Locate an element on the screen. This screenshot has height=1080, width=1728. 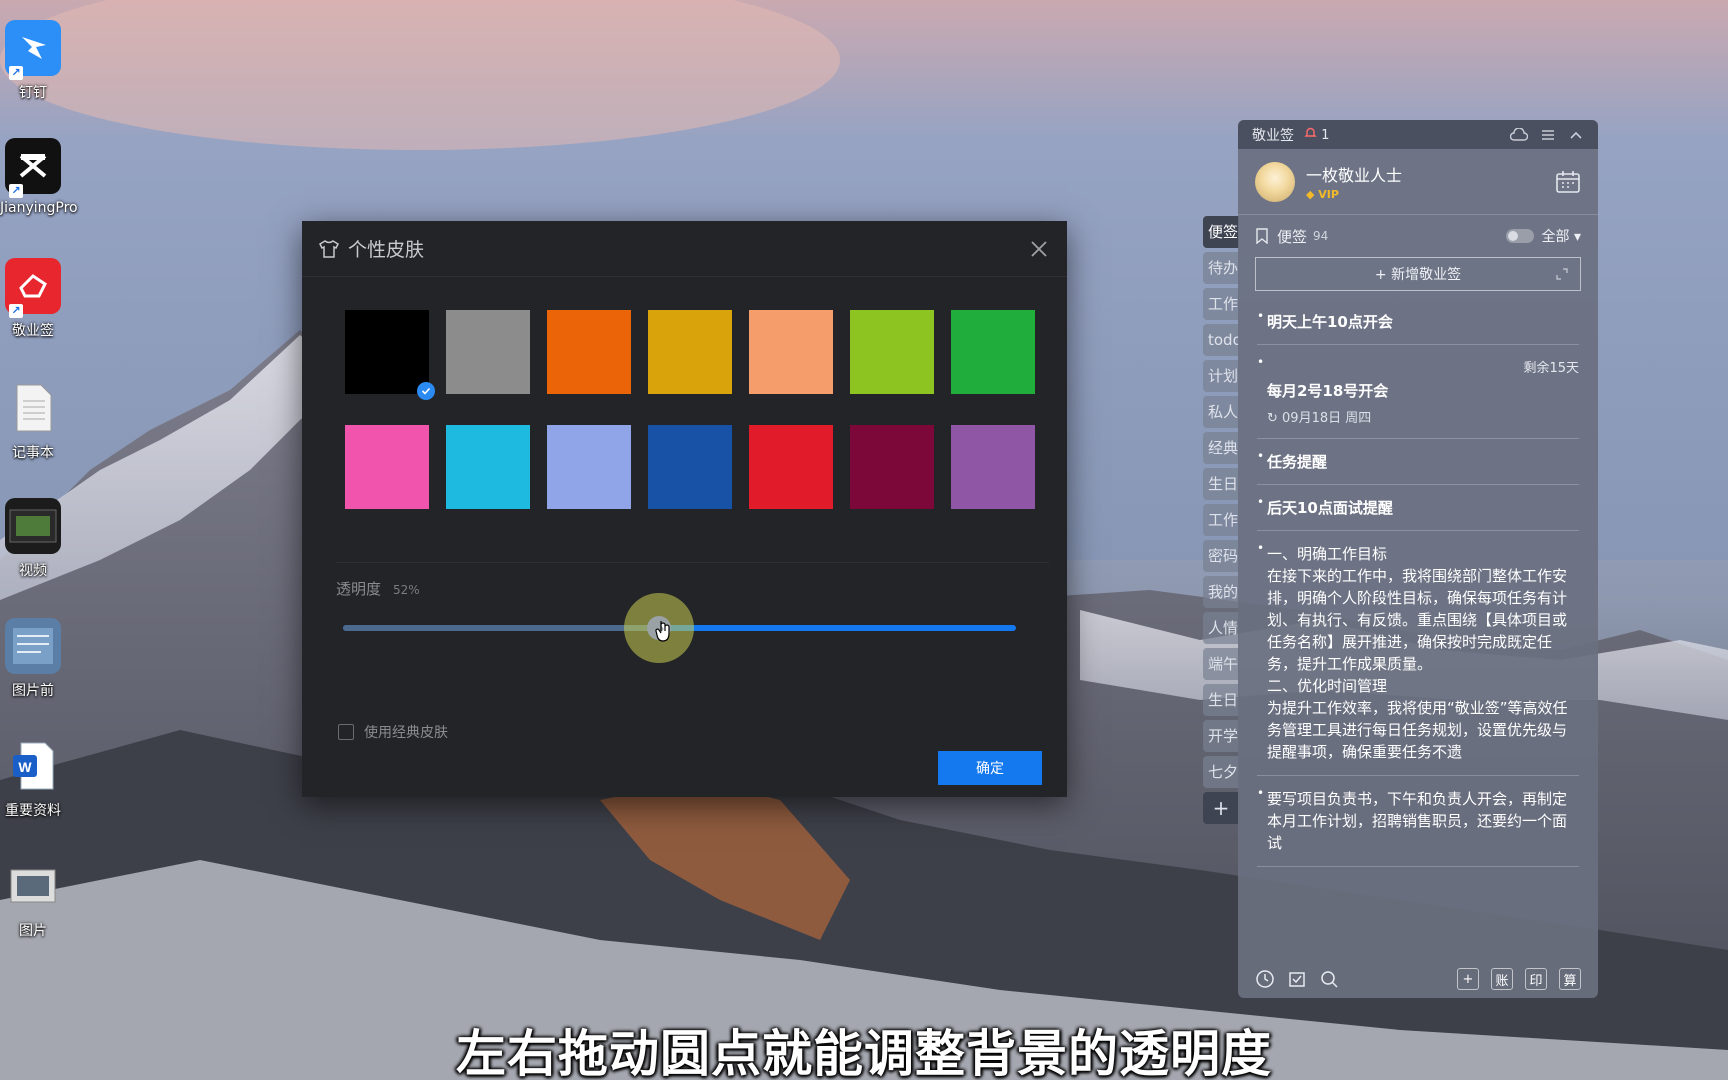
note-item: 任务提醒 is located at coordinates (1418, 462).